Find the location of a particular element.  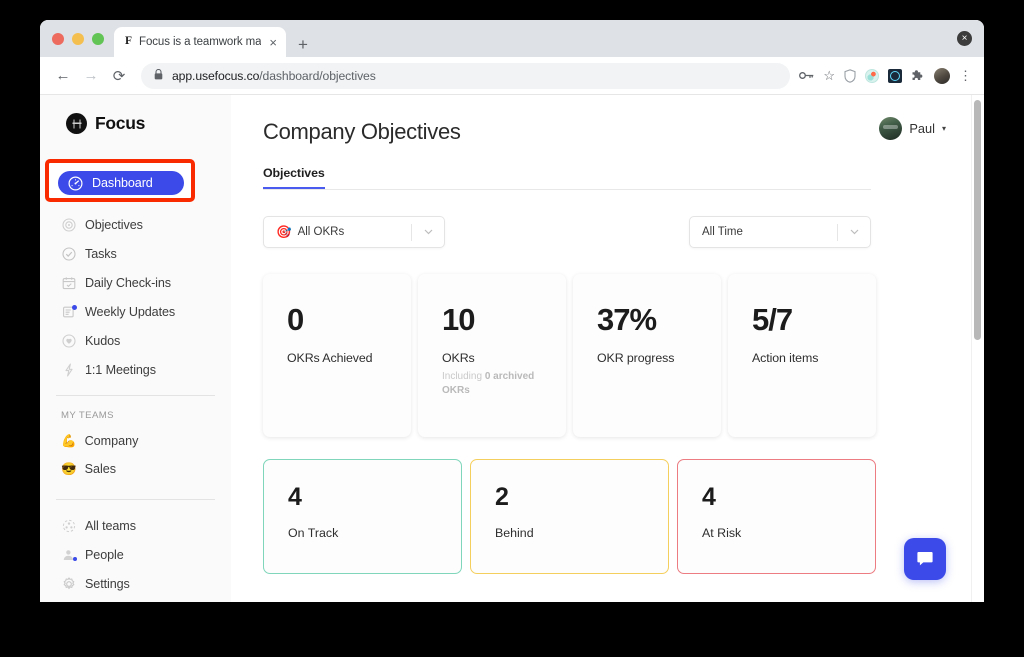

chat-bubble-icon is located at coordinates (925, 559).